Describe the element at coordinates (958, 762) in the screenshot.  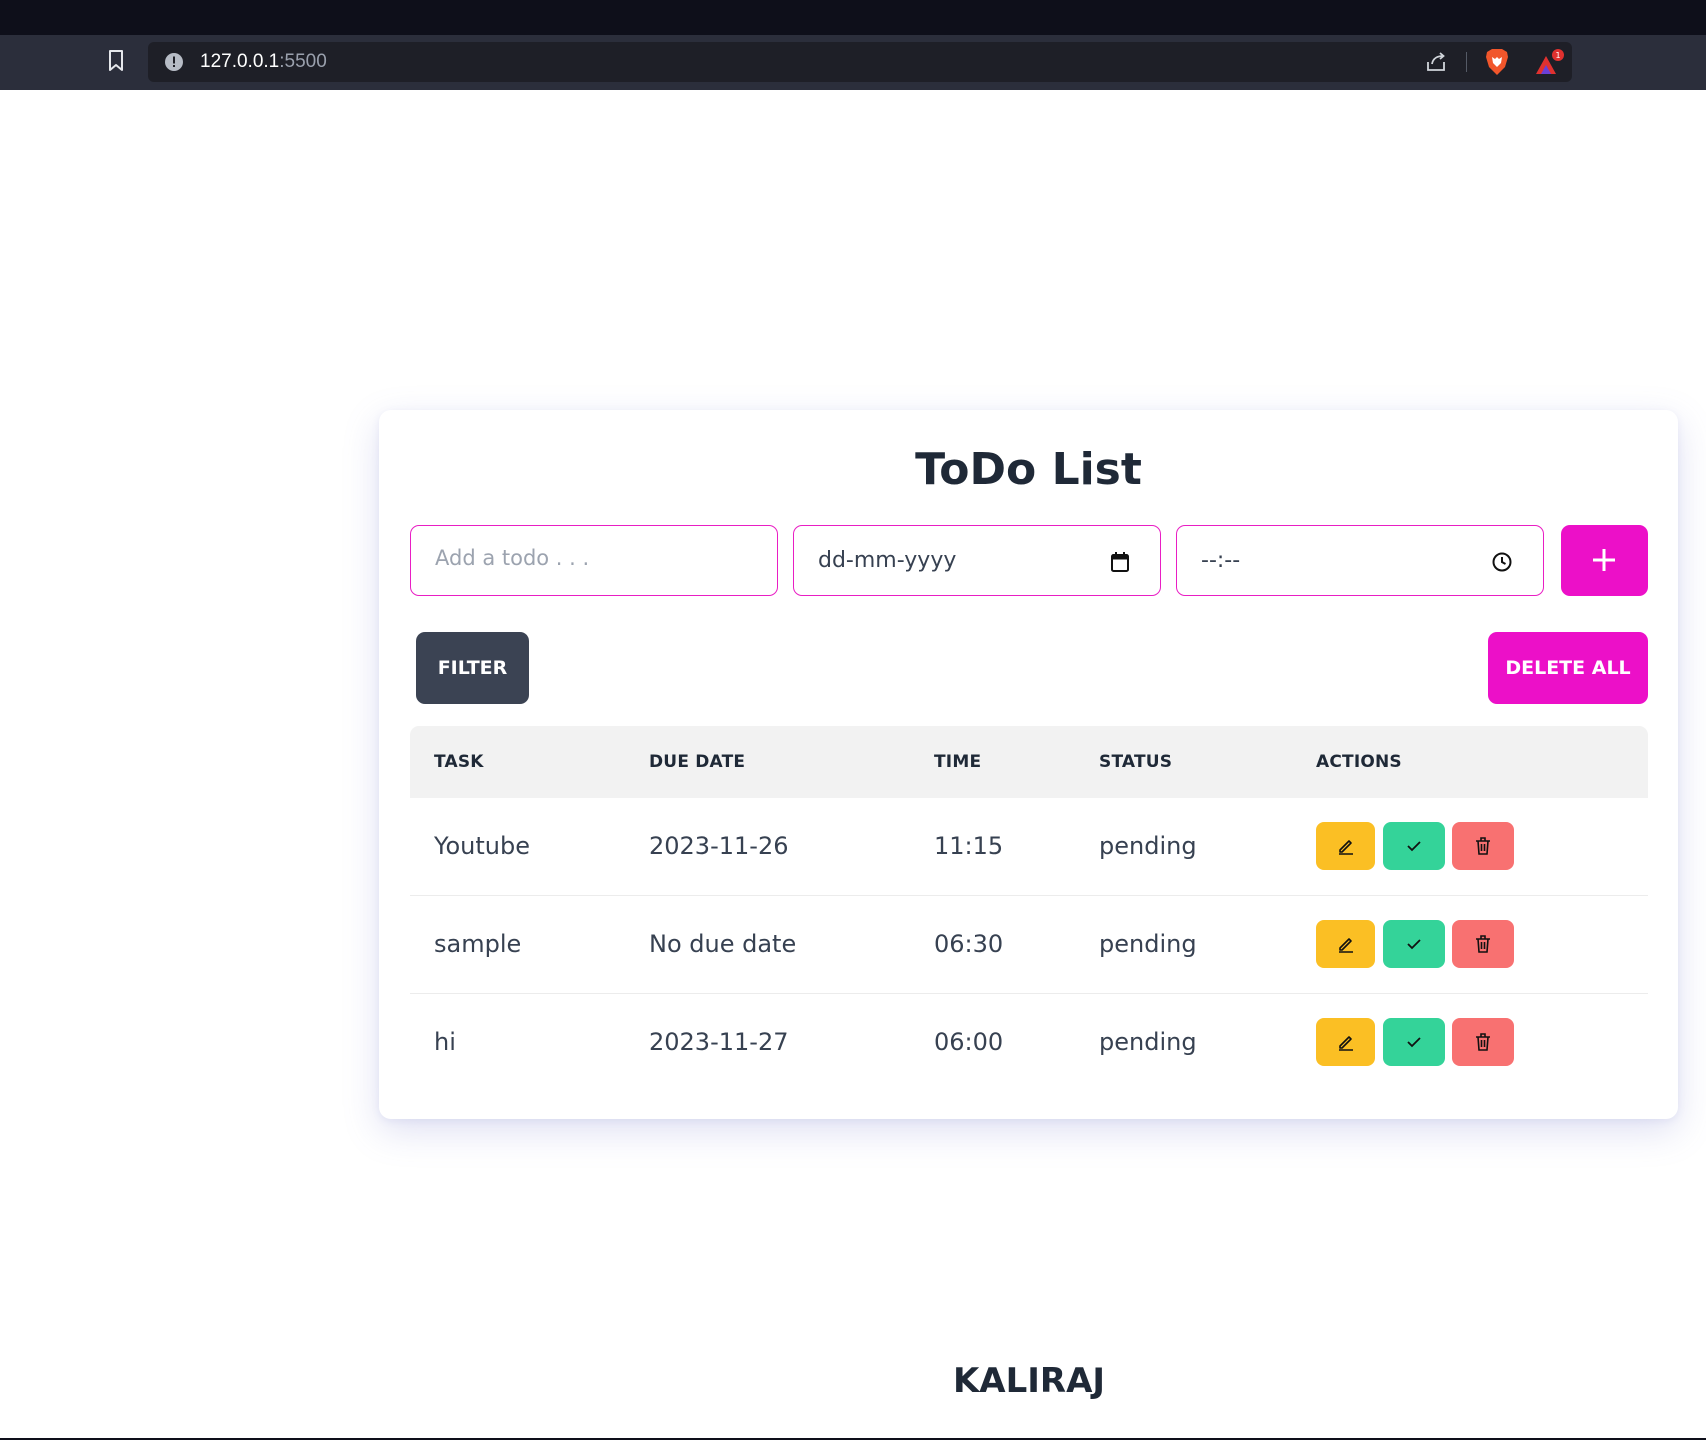
I see `header-time: TIME` at that location.